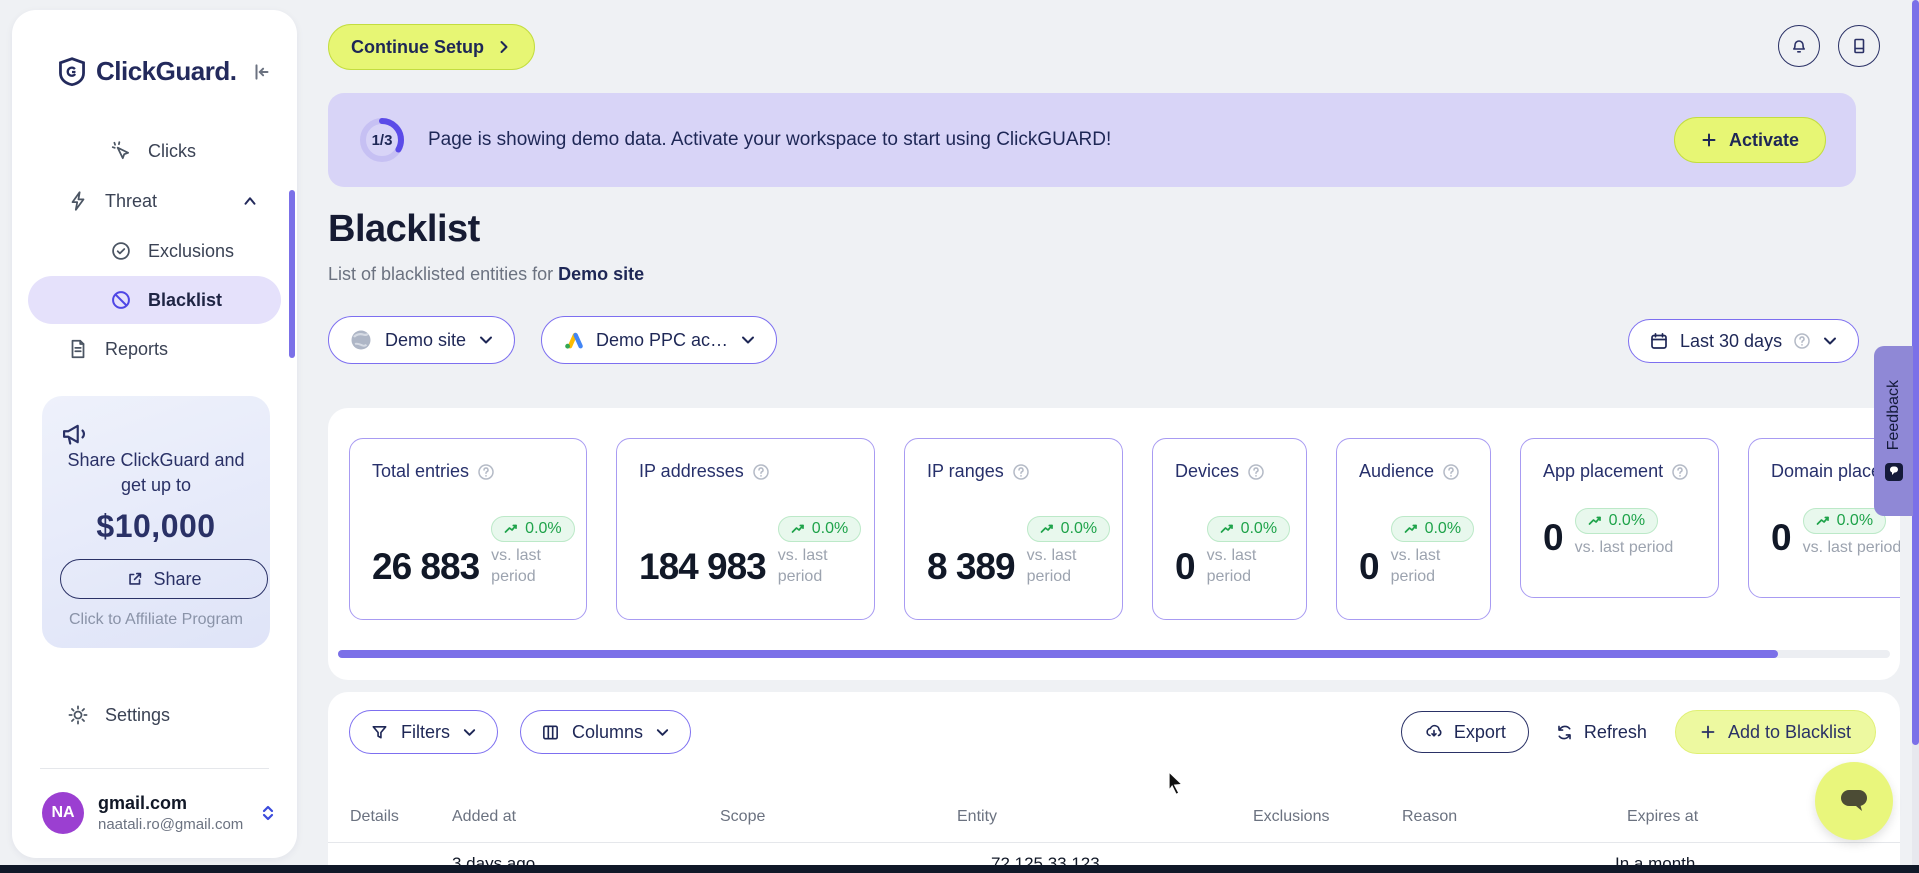  What do you see at coordinates (135, 579) in the screenshot?
I see `external-link-icon` at bounding box center [135, 579].